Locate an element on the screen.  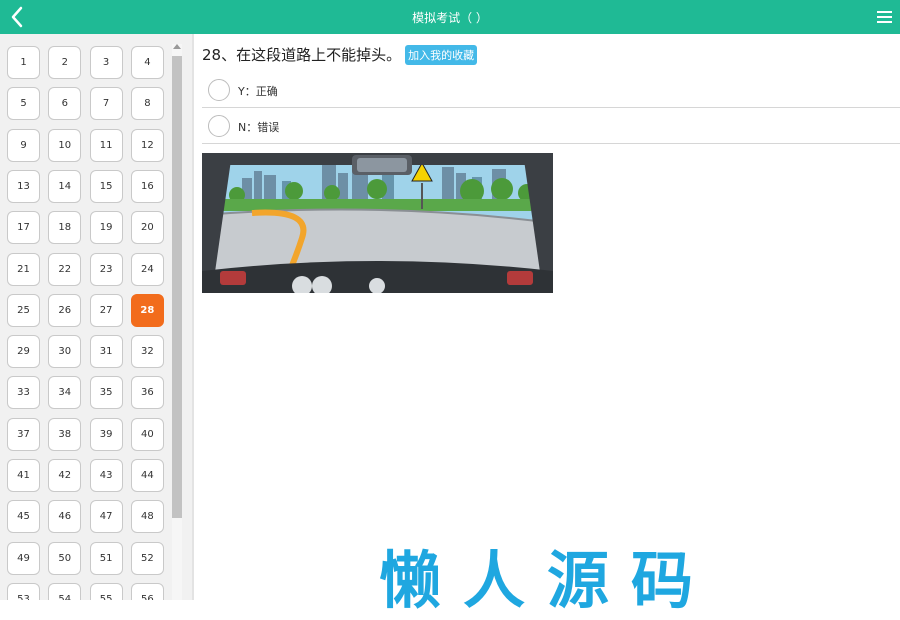
question-number-53: 53 is located at coordinates (23, 591).